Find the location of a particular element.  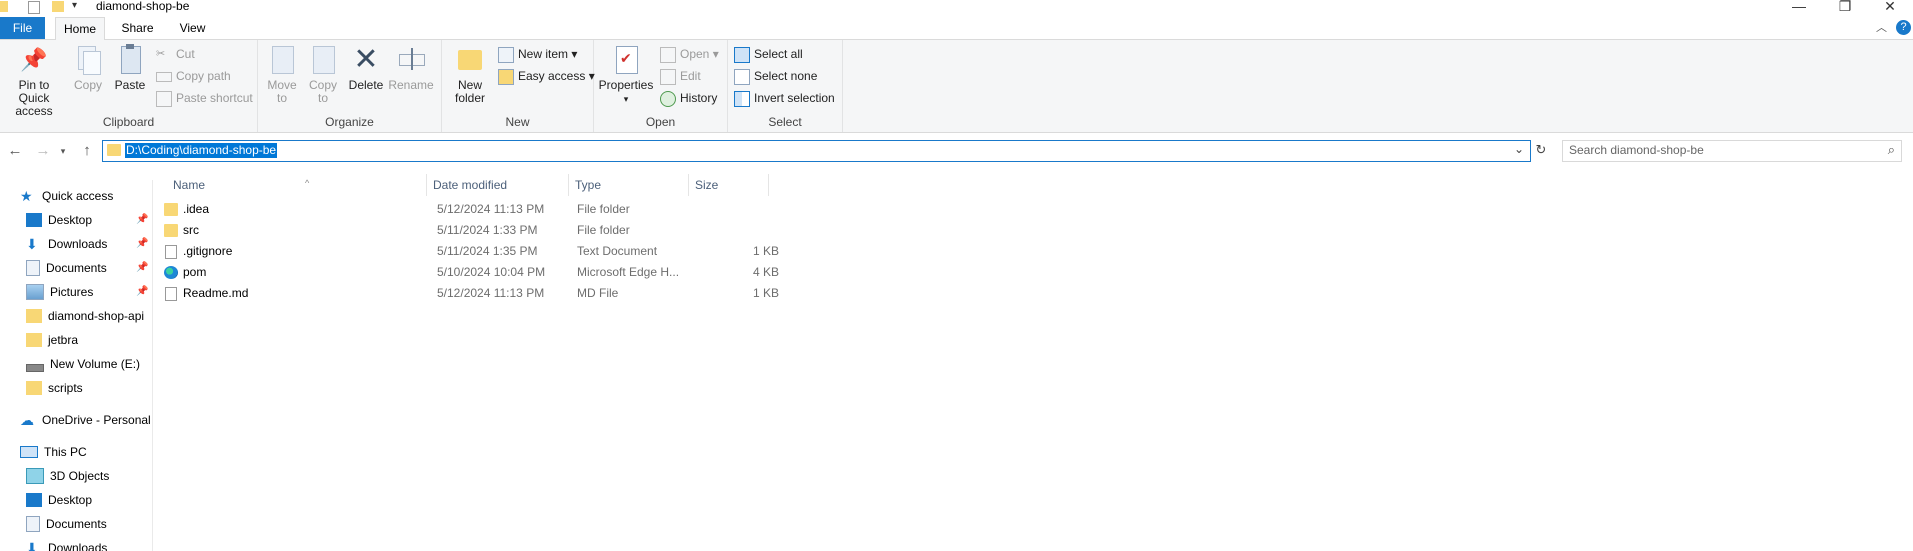

close-button: ✕ is located at coordinates (1890, 7).